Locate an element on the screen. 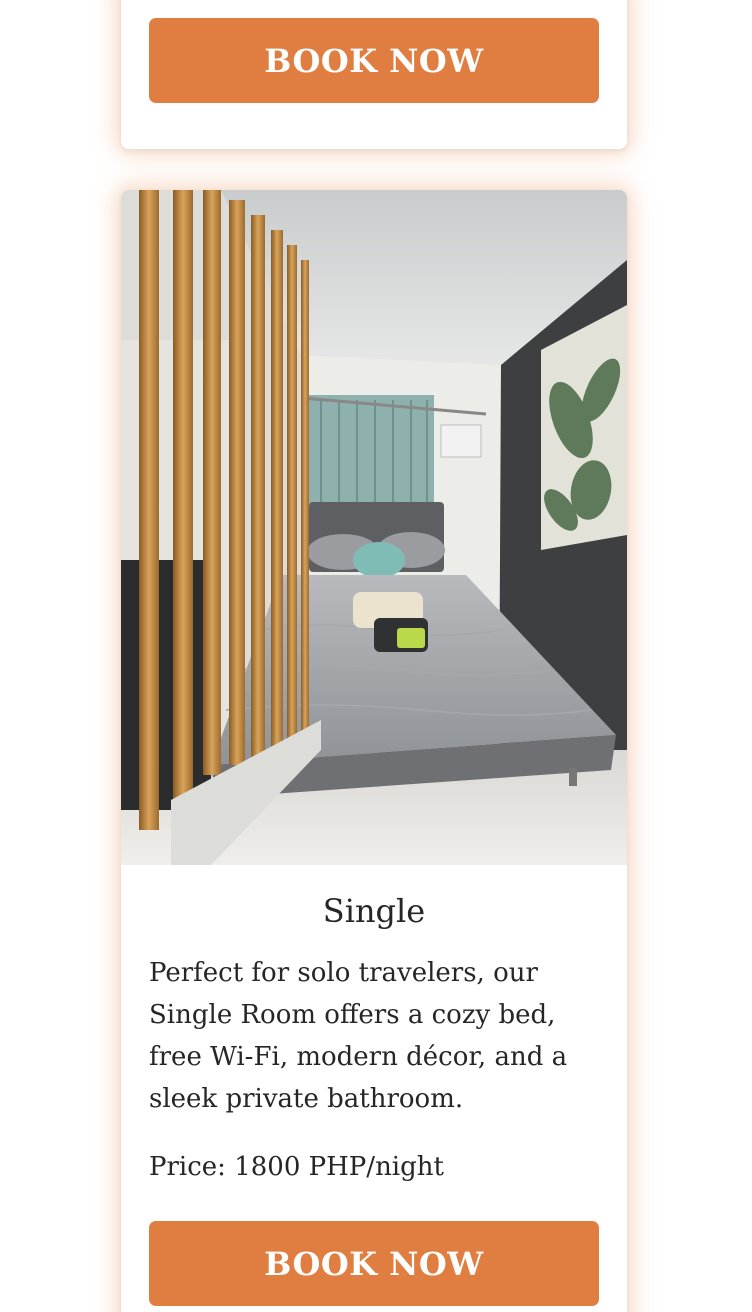 The height and width of the screenshot is (1312, 752). room-price: Price: 1800 PHP/night is located at coordinates (296, 1167).